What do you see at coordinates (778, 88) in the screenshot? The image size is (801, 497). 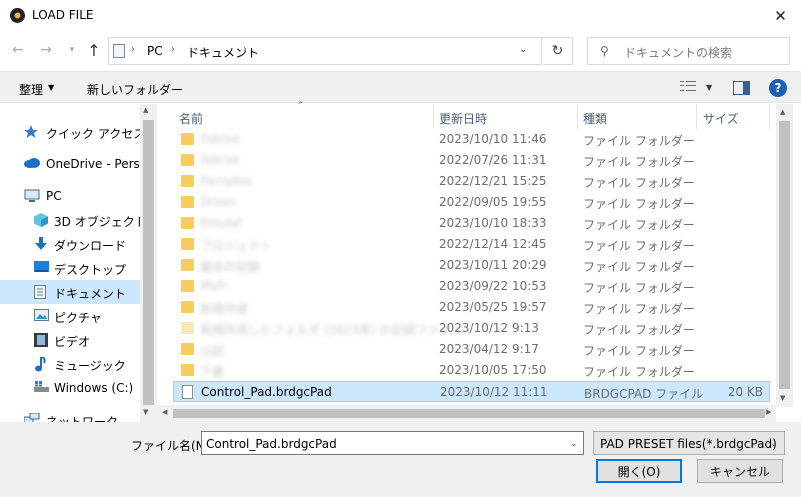 I see `help-icon: ?` at bounding box center [778, 88].